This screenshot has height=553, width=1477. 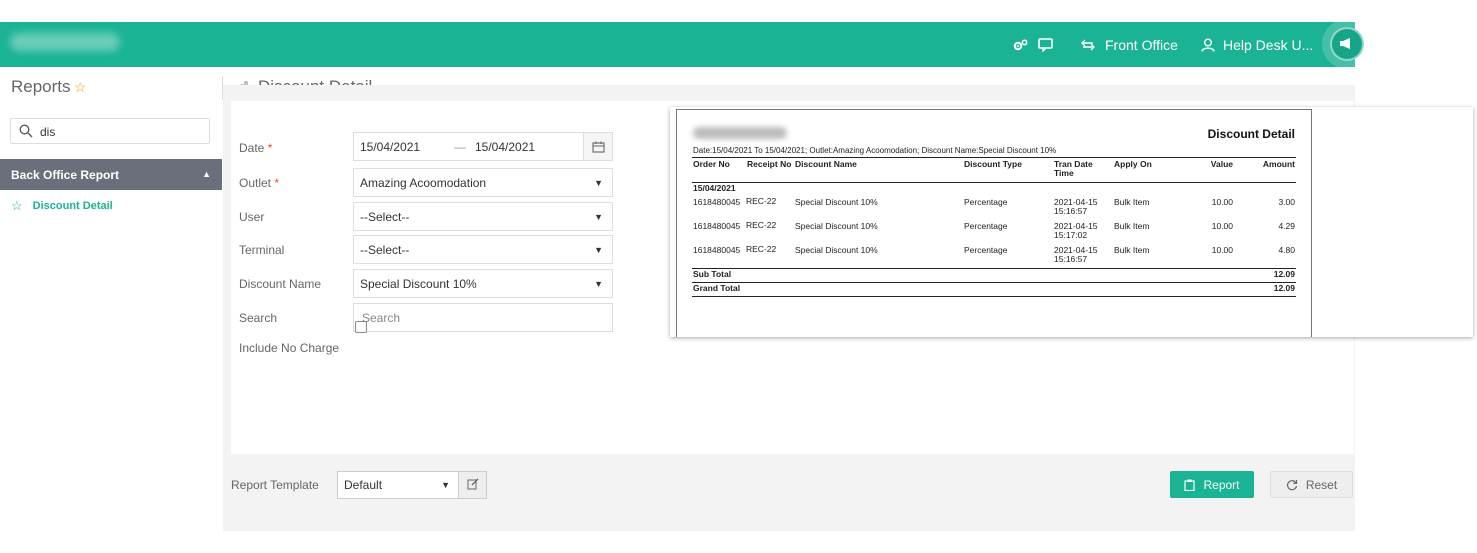 I want to click on collapse-caret-icon: ▲, so click(x=206, y=174).